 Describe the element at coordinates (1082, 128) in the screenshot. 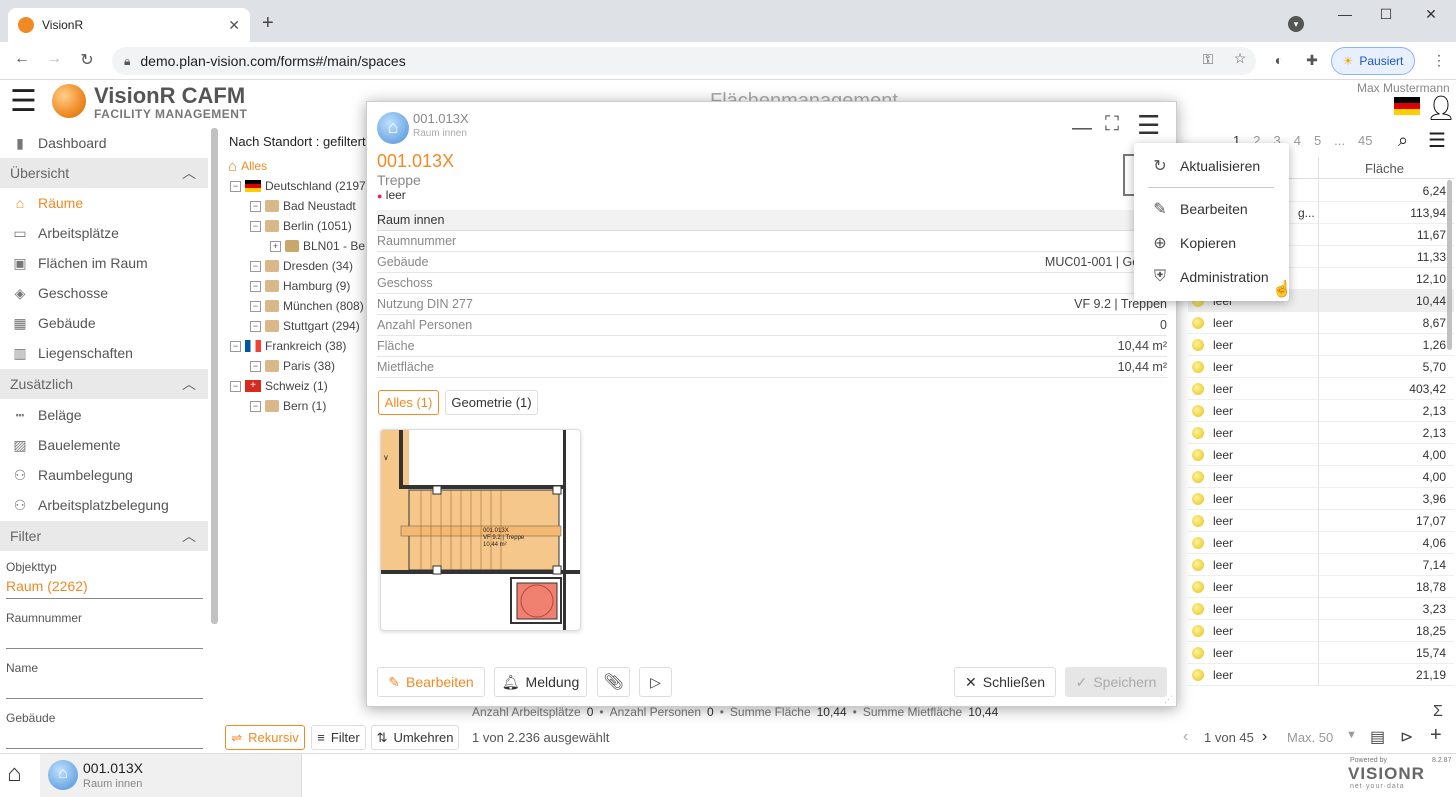

I see `minimize-icon: —` at that location.